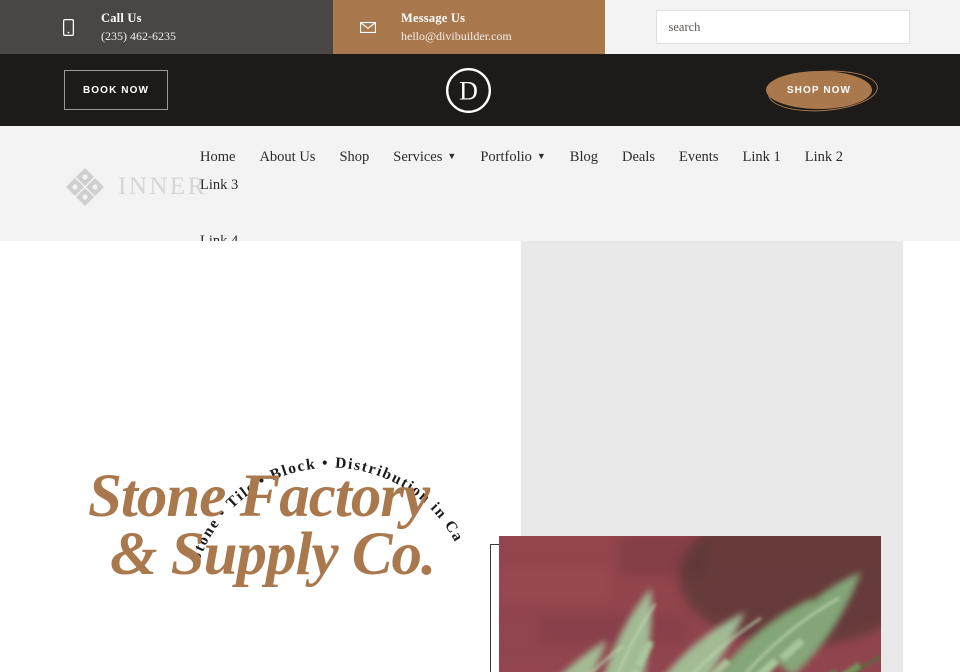 The image size is (960, 672). I want to click on nav-item-blog: Blog, so click(584, 157).